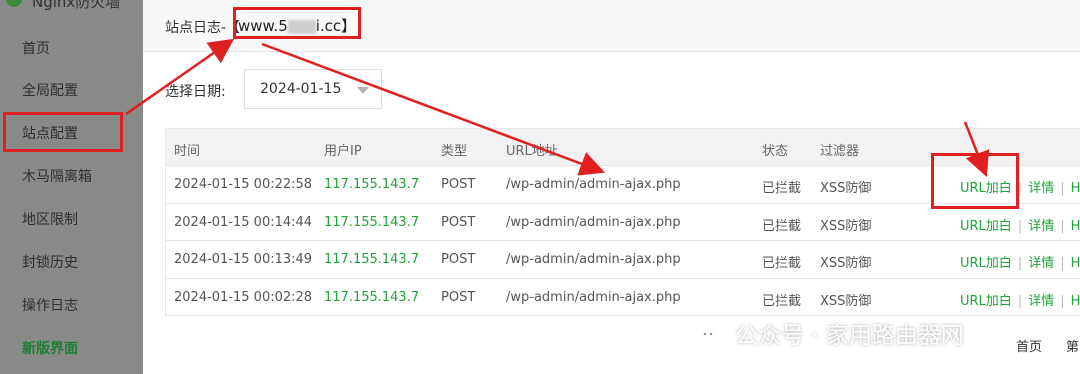 Image resolution: width=1080 pixels, height=374 pixels. Describe the element at coordinates (50, 262) in the screenshot. I see `sidebar-item-block-history: 封锁历史` at that location.